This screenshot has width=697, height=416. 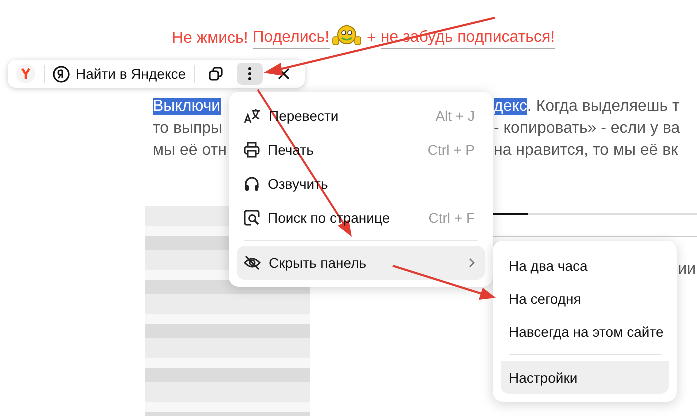 I want to click on submenu-item: На два часа, so click(x=585, y=265).